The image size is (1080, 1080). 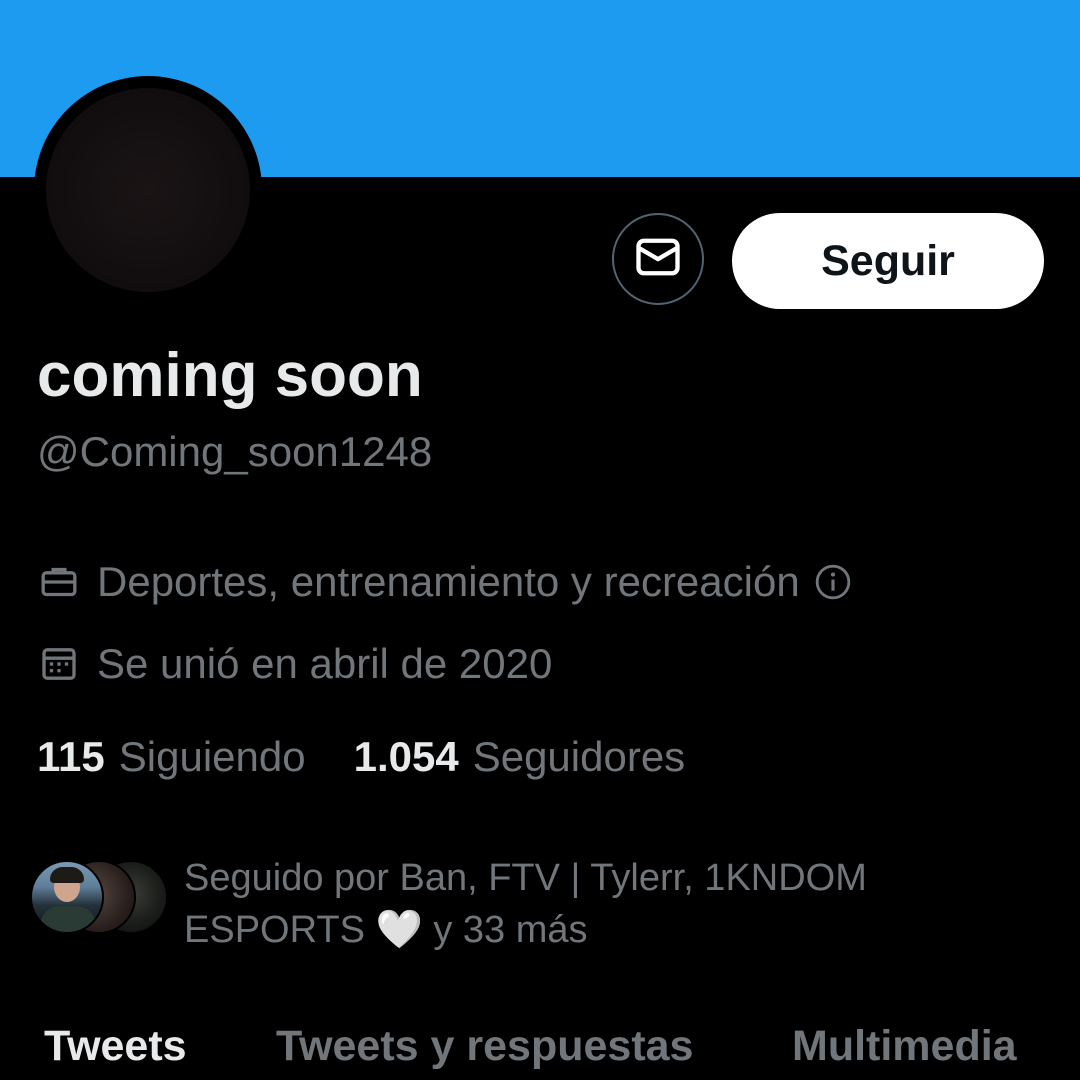 I want to click on followers-count: 1.054, so click(x=406, y=756).